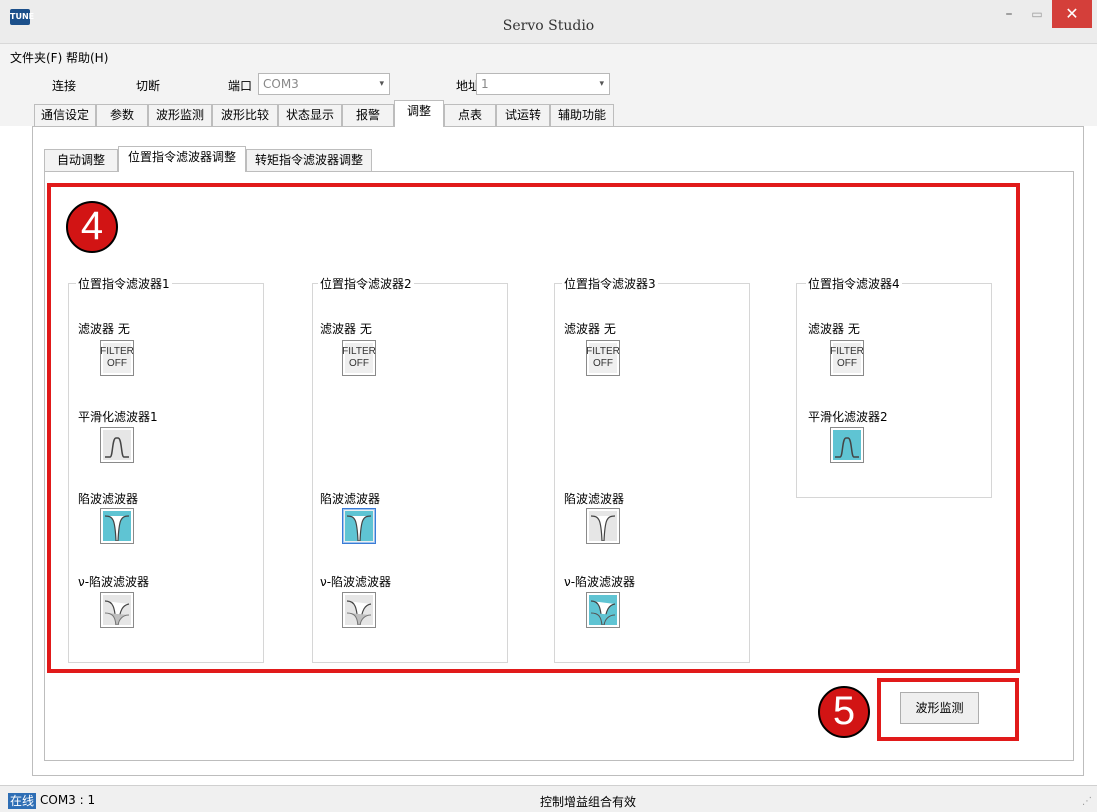 Image resolution: width=1097 pixels, height=812 pixels. What do you see at coordinates (588, 802) in the screenshot?
I see `status-message: 控制增益组合有效` at bounding box center [588, 802].